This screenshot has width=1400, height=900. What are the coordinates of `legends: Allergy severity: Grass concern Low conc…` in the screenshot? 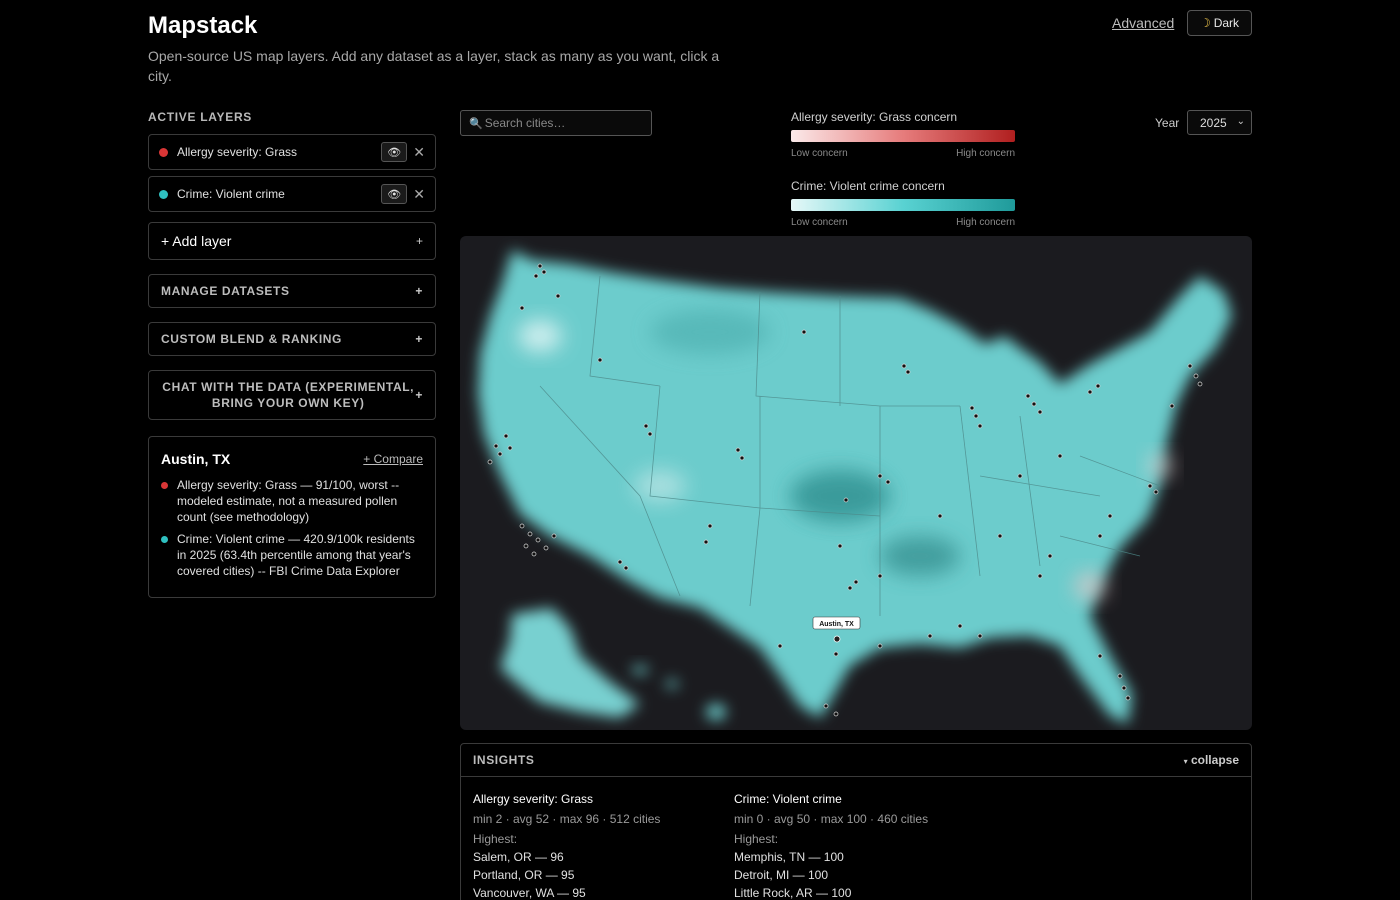 It's located at (906, 169).